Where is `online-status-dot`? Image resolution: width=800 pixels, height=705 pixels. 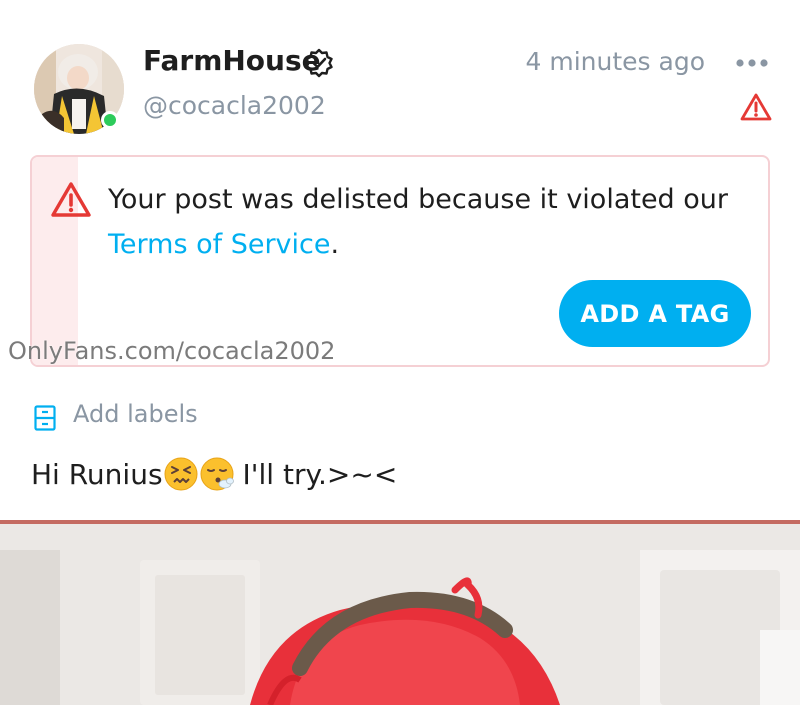
online-status-dot is located at coordinates (110, 120).